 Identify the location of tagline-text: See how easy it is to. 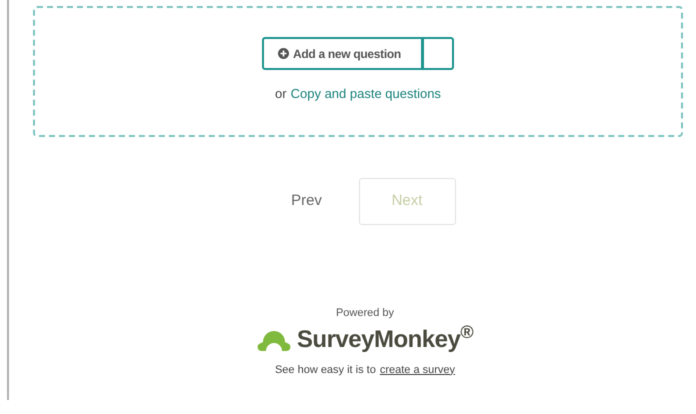
(325, 370).